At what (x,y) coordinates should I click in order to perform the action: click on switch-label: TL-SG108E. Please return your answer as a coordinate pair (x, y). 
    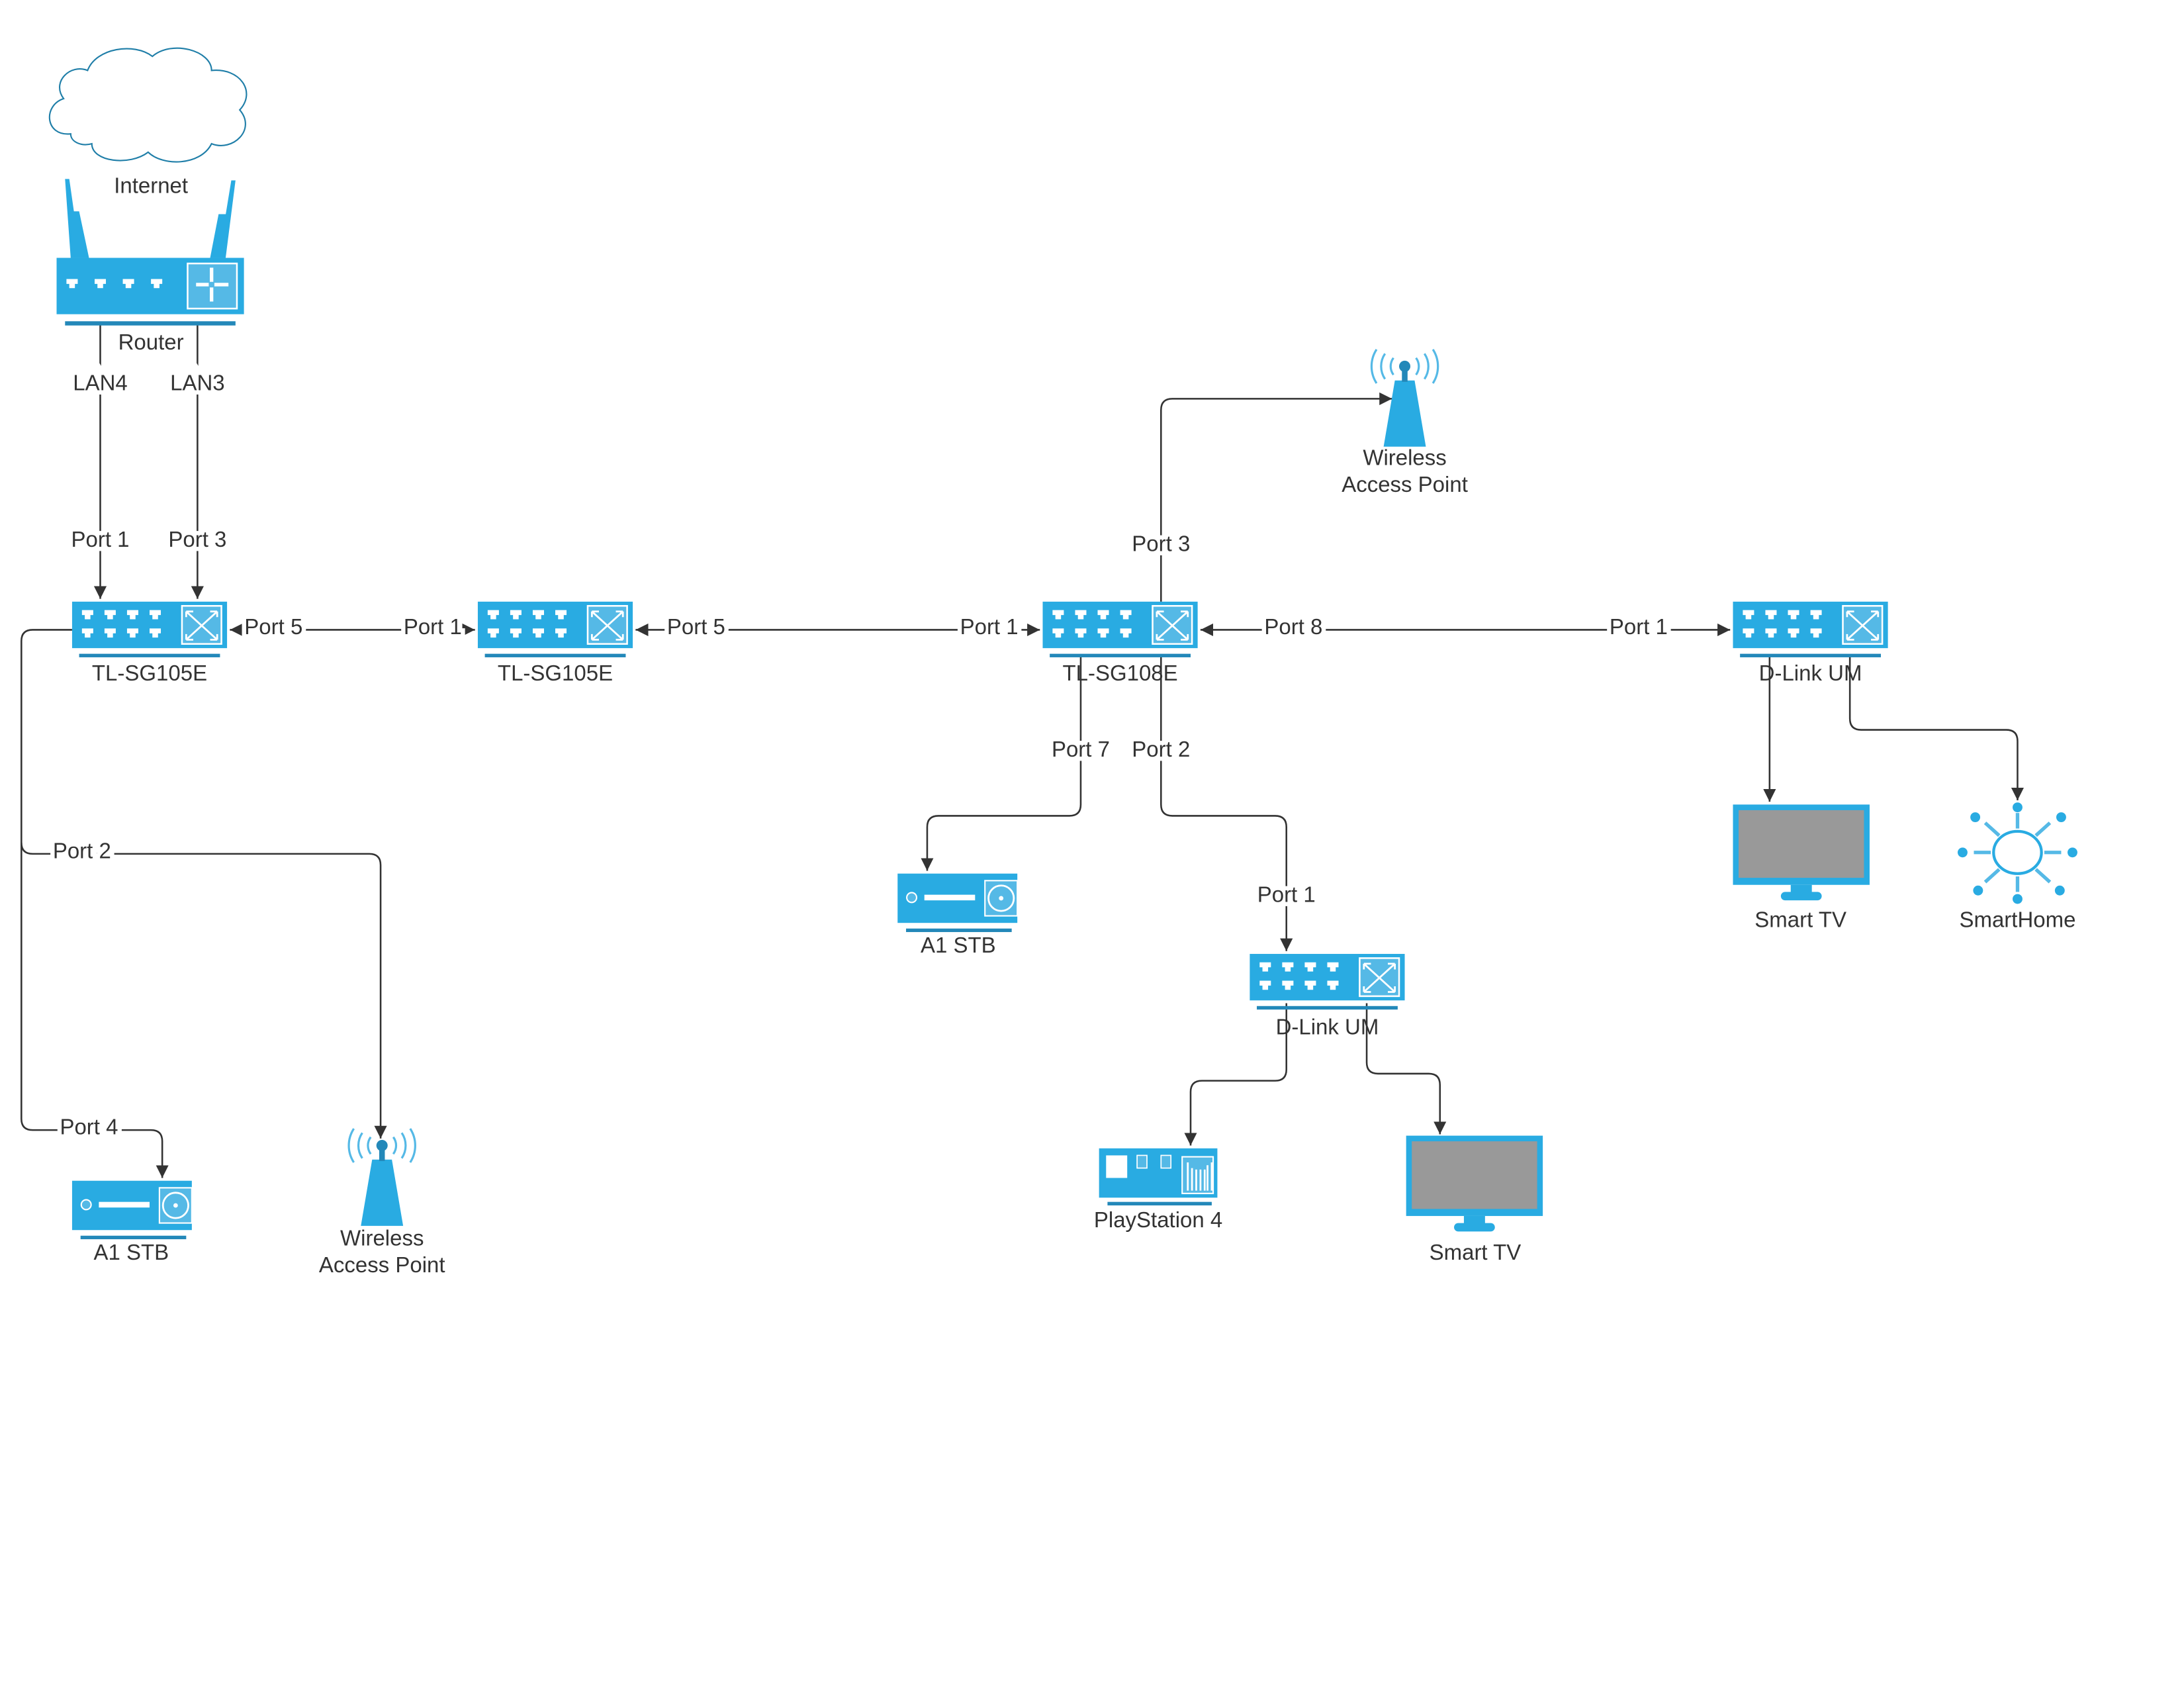
    Looking at the image, I should click on (1119, 673).